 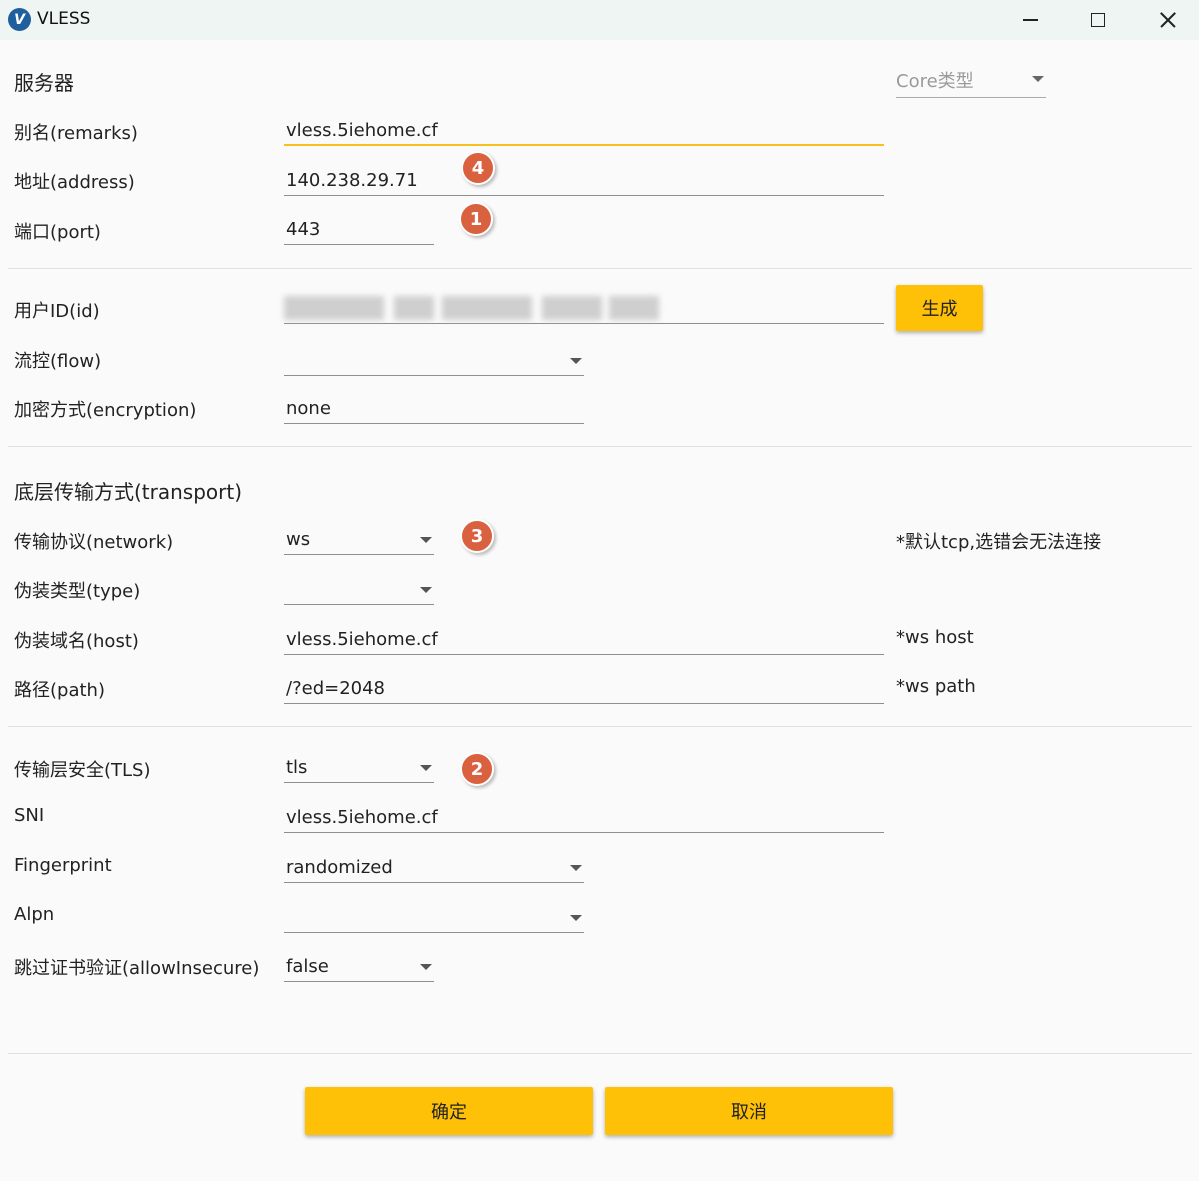 What do you see at coordinates (999, 542) in the screenshot?
I see `network-note: *默认tcp,选错会无法连接` at bounding box center [999, 542].